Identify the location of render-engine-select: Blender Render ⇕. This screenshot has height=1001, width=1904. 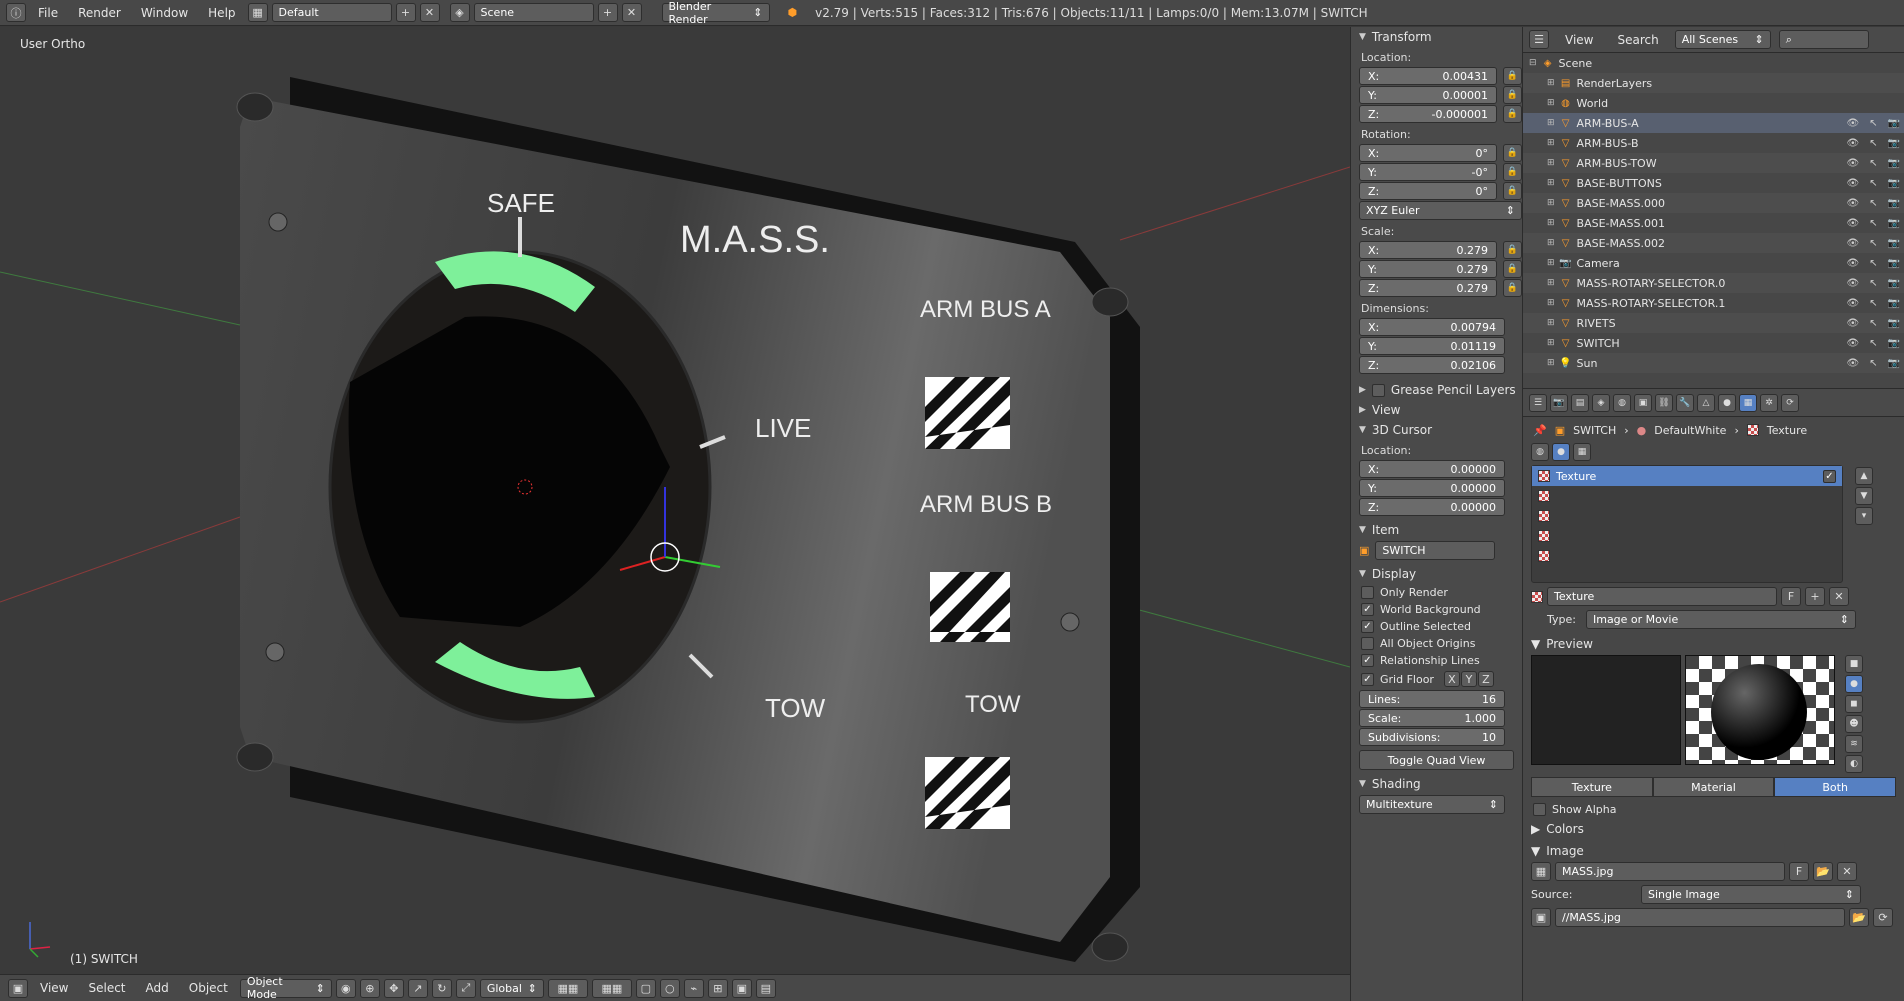
(715, 13).